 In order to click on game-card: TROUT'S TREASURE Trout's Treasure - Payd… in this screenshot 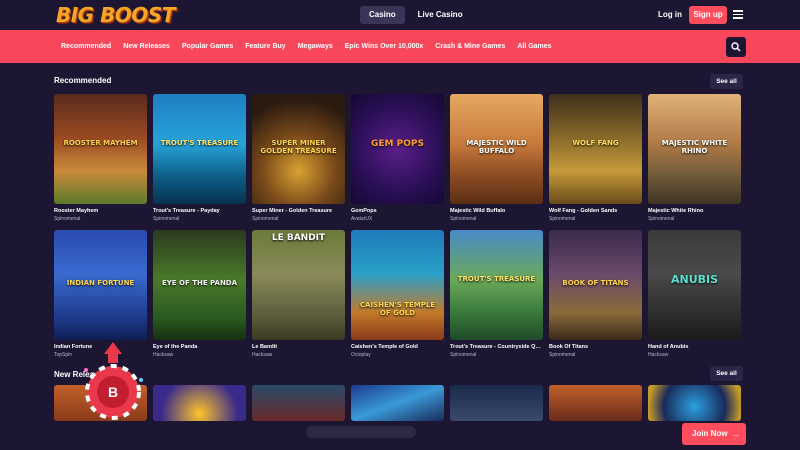, I will do `click(199, 158)`.